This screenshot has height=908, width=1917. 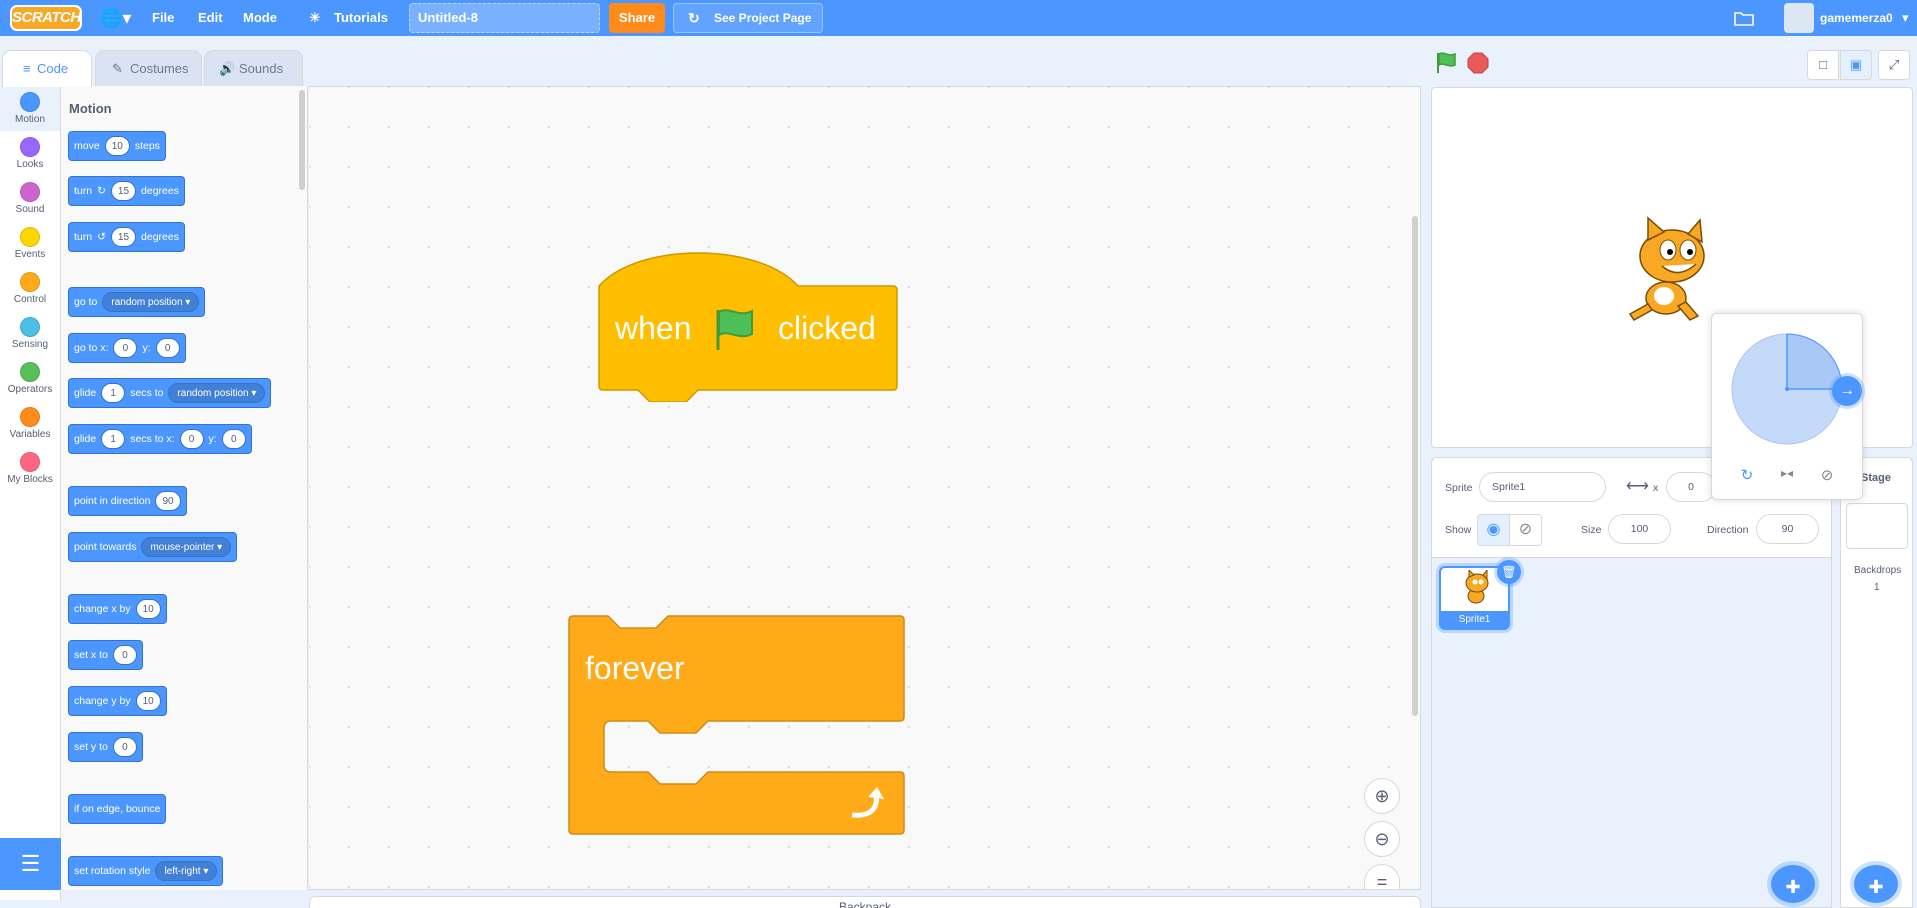 I want to click on category-my-blocks: My Blocks, so click(x=30, y=468).